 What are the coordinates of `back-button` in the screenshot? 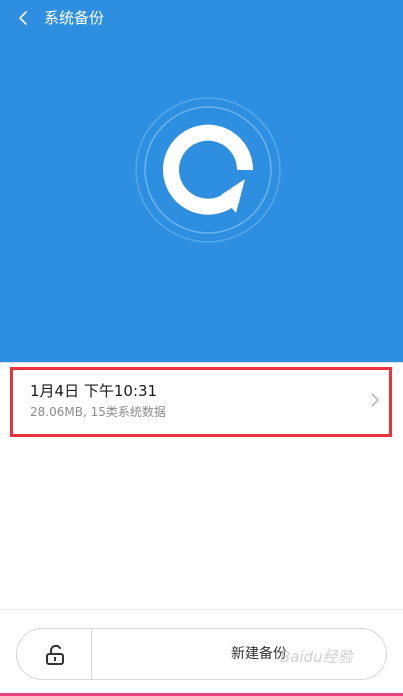 It's located at (24, 18).